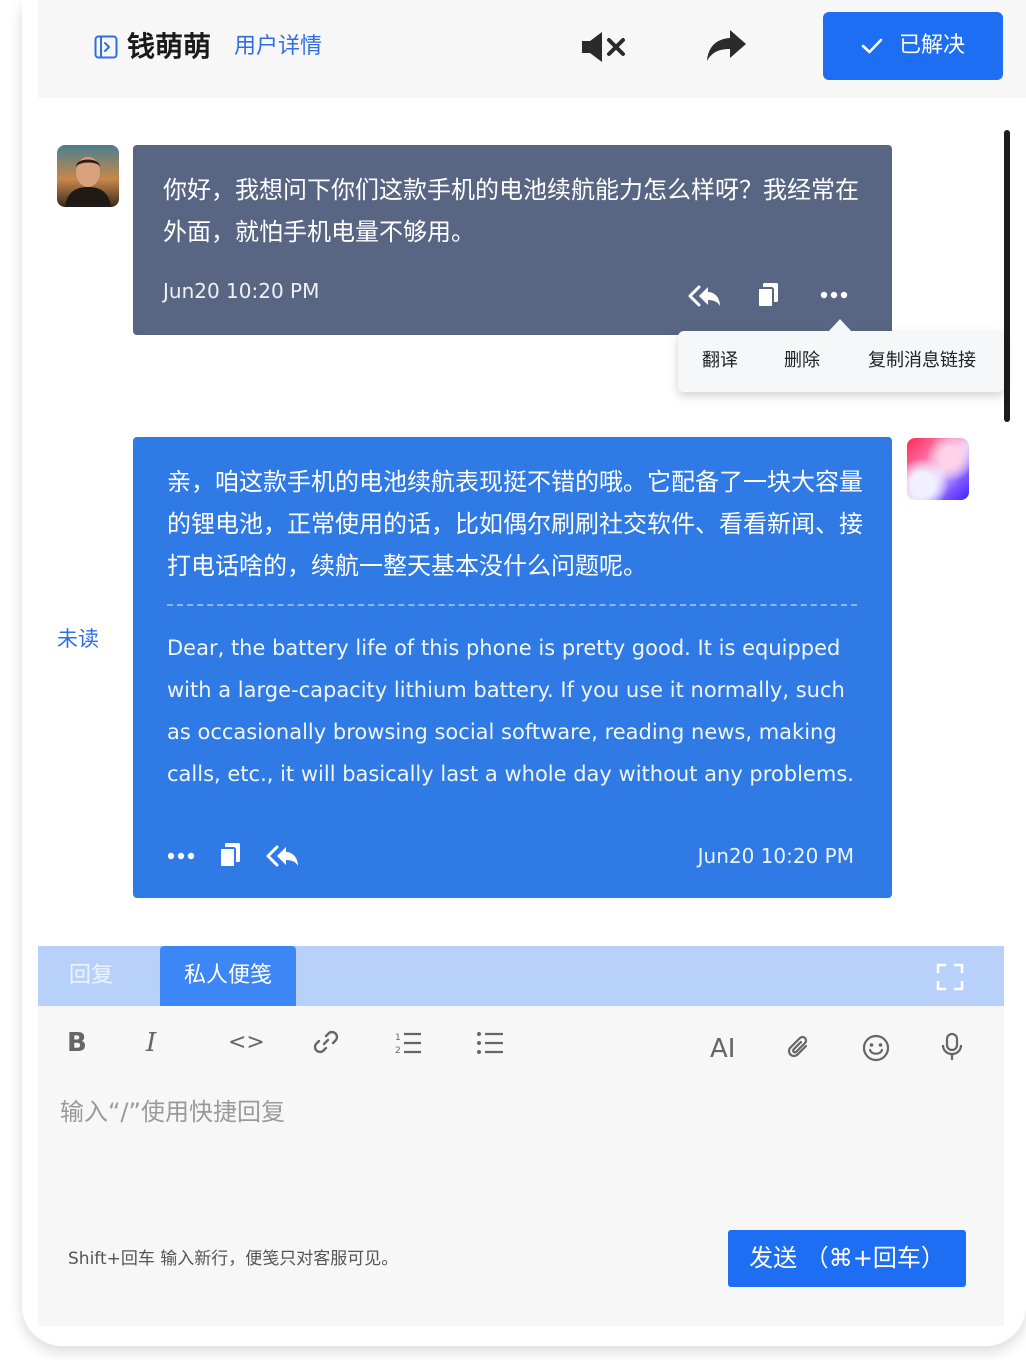 The width and height of the screenshot is (1026, 1360). Describe the element at coordinates (950, 977) in the screenshot. I see `expand-icon` at that location.